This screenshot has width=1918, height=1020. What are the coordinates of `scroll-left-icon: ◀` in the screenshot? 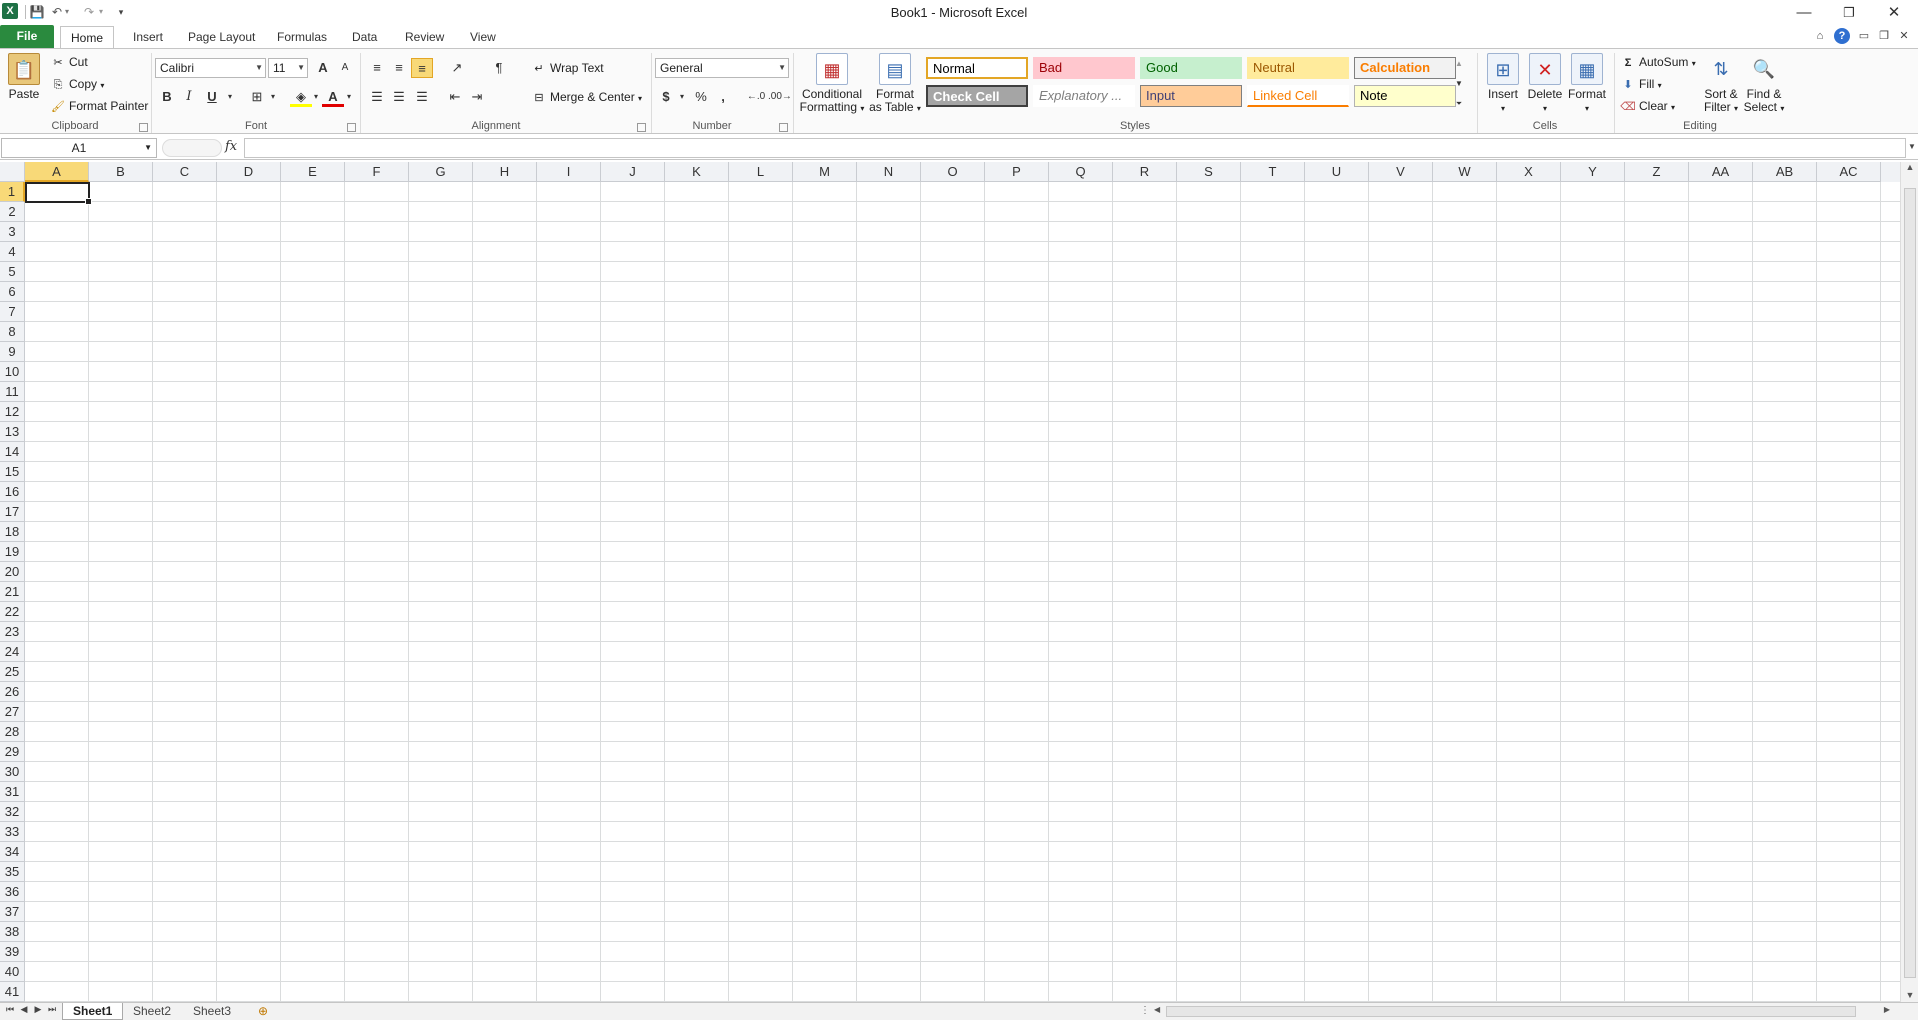 It's located at (1157, 1009).